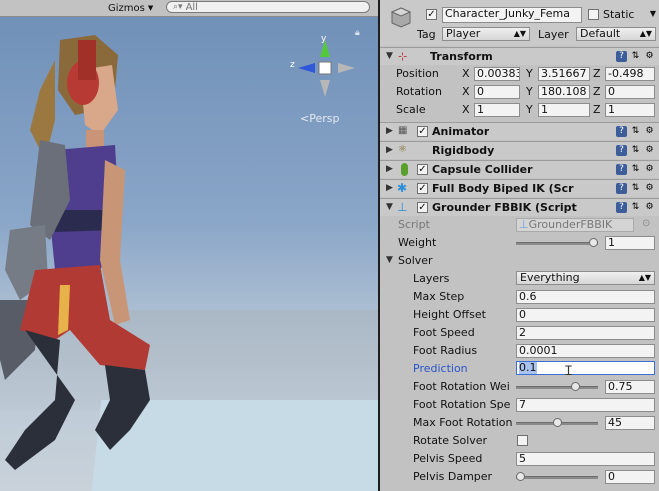 This screenshot has height=491, width=659. What do you see at coordinates (575, 225) in the screenshot?
I see `script-object-field: ⊥GrounderFBBIK` at bounding box center [575, 225].